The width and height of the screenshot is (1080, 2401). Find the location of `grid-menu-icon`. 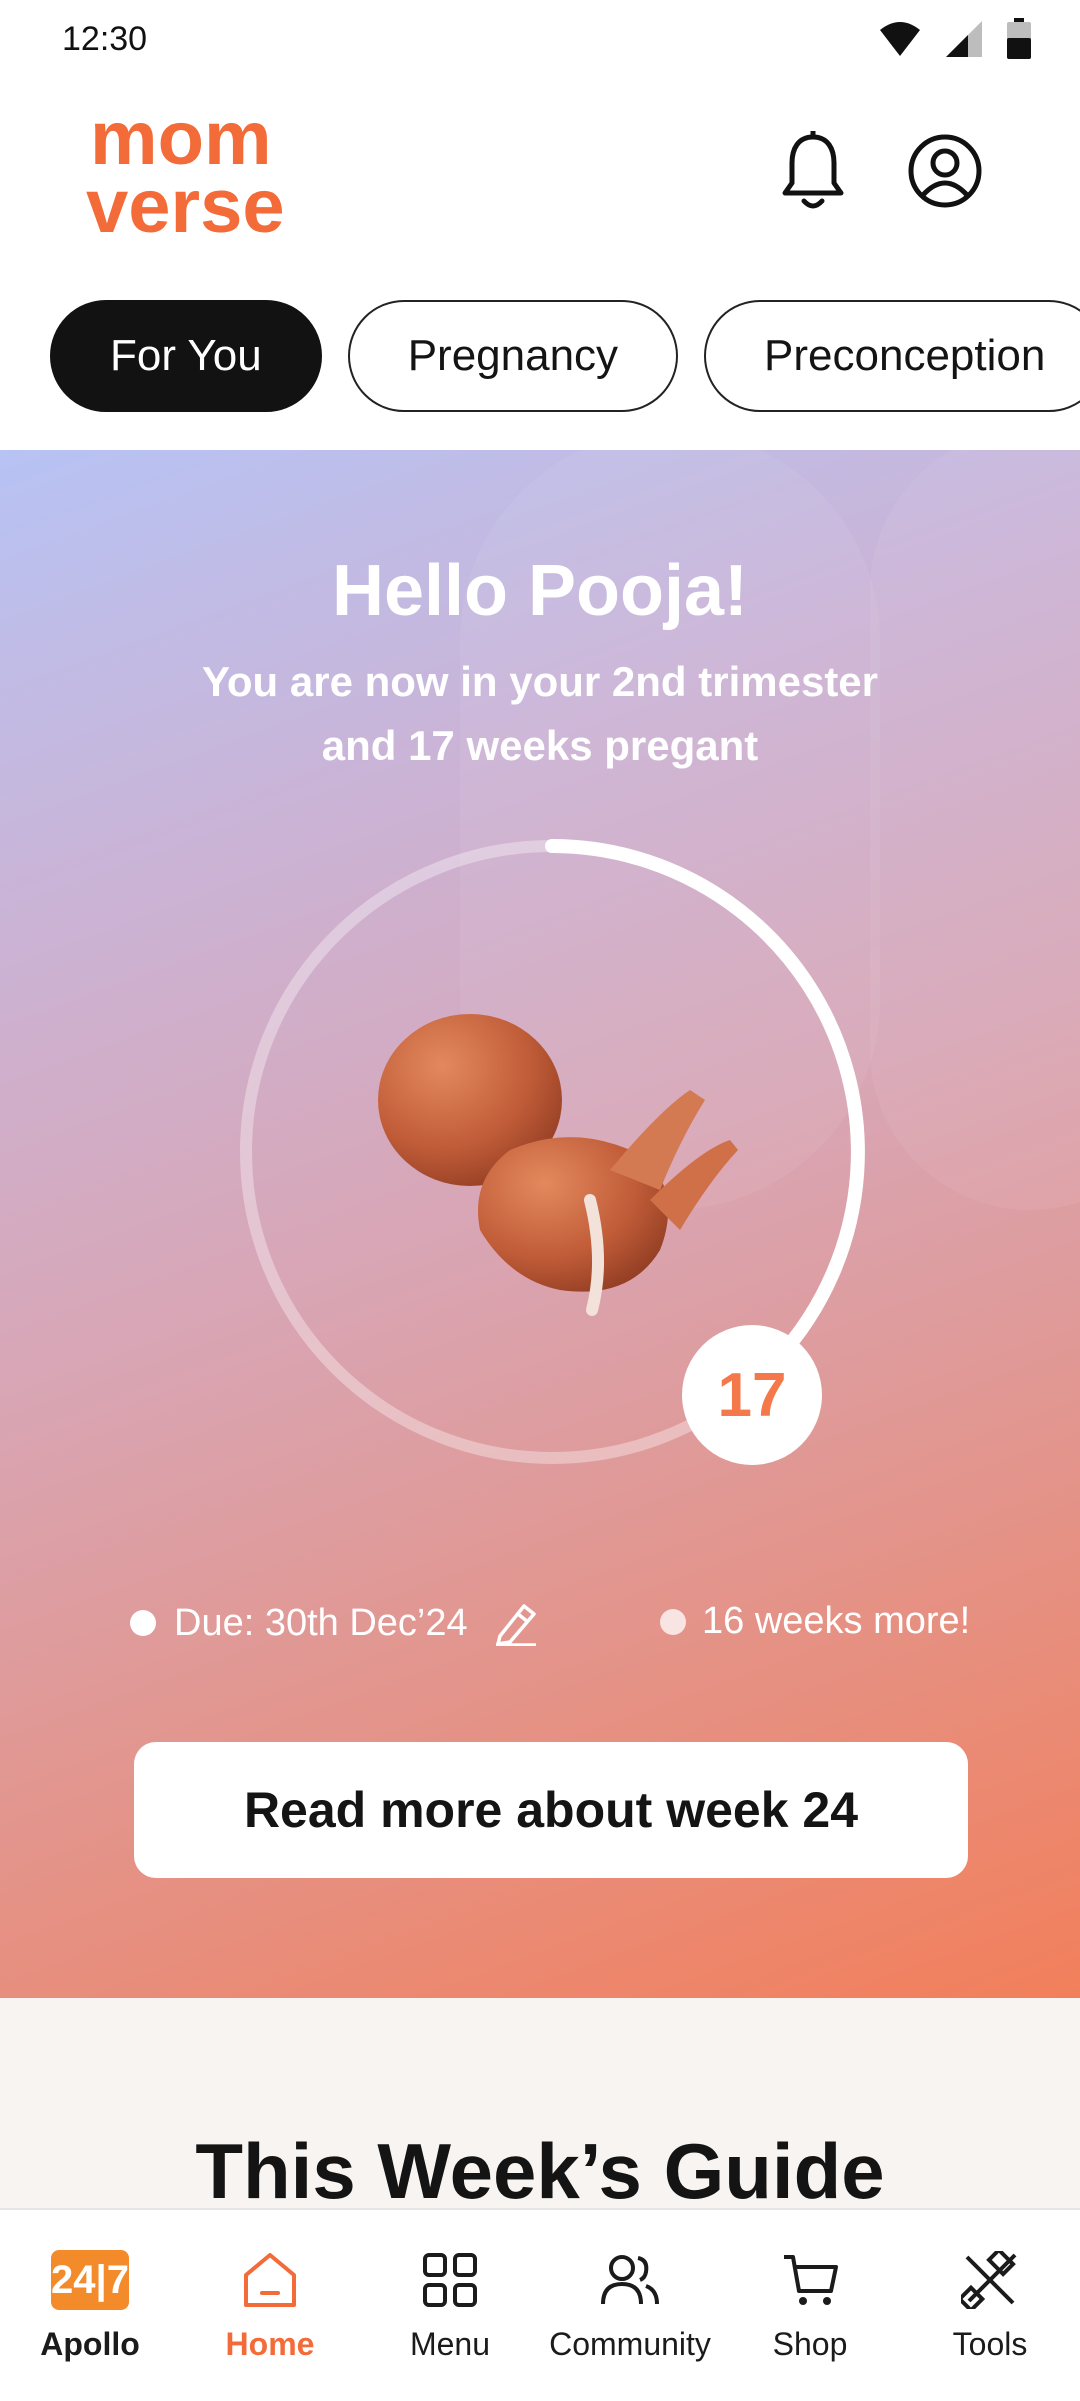

grid-menu-icon is located at coordinates (450, 2280).